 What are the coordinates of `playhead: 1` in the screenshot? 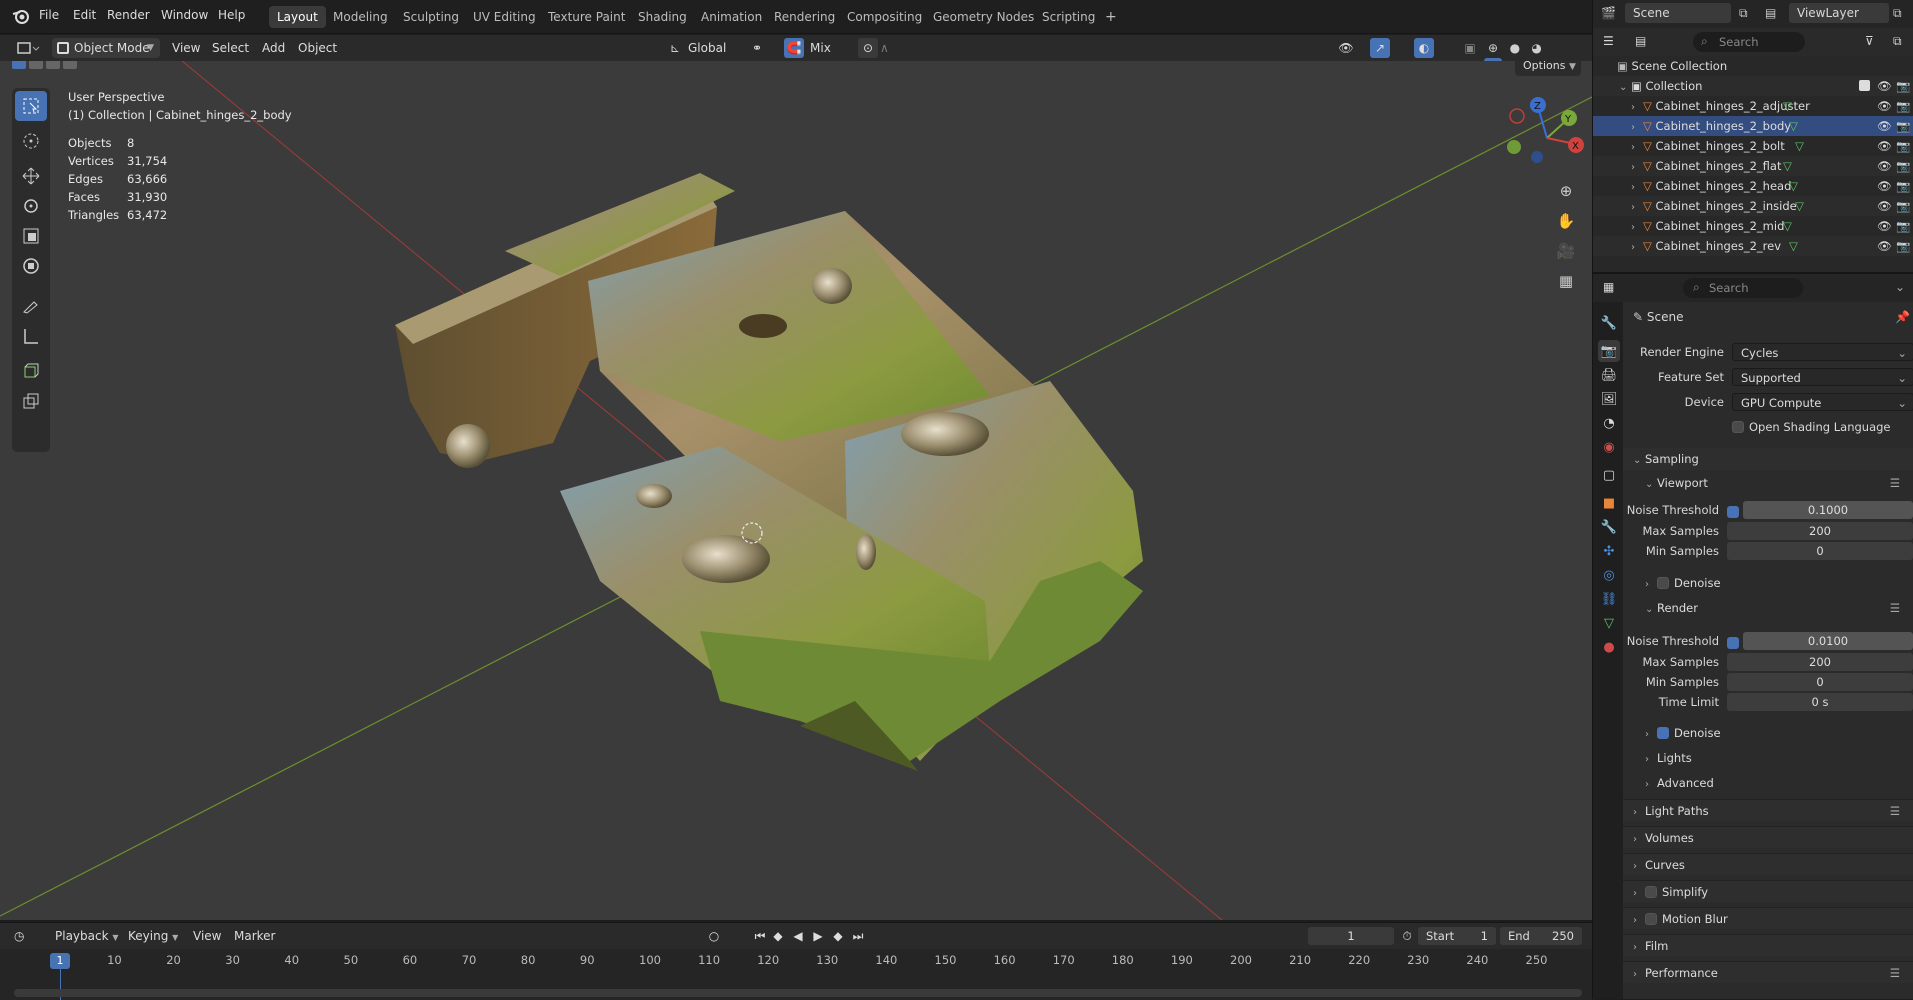 It's located at (60, 961).